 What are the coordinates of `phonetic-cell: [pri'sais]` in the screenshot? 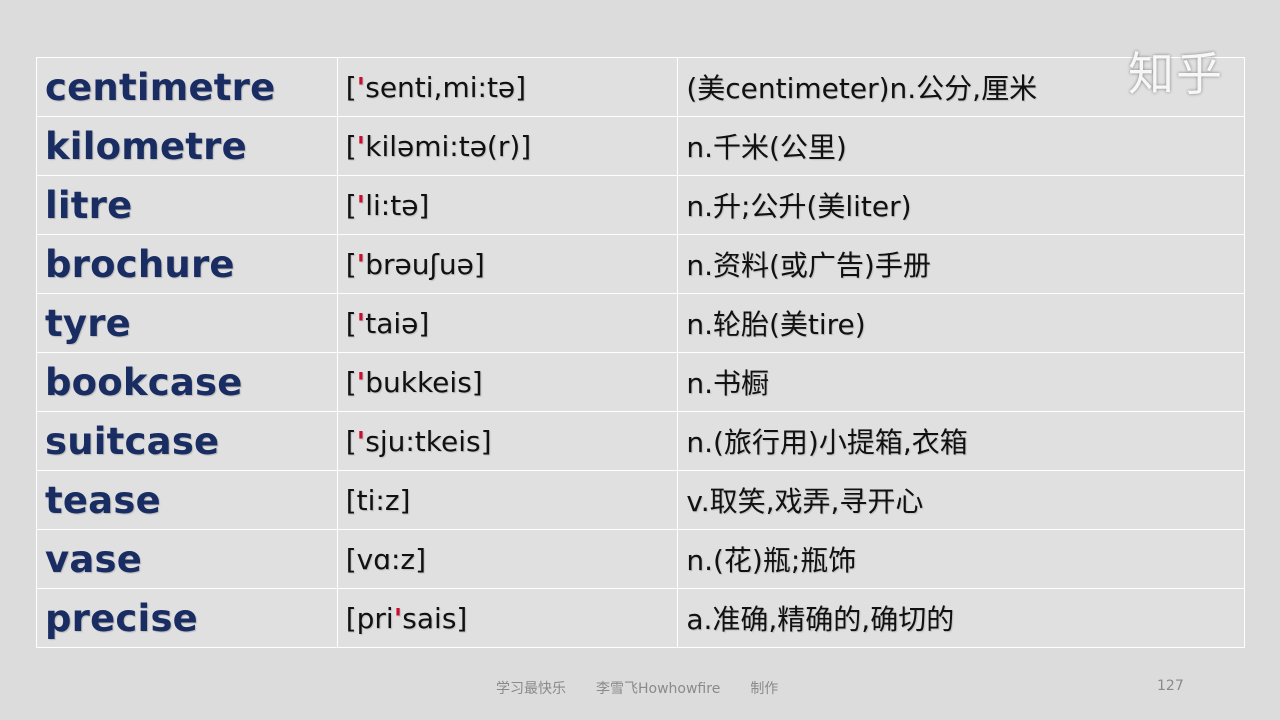 It's located at (507, 618).